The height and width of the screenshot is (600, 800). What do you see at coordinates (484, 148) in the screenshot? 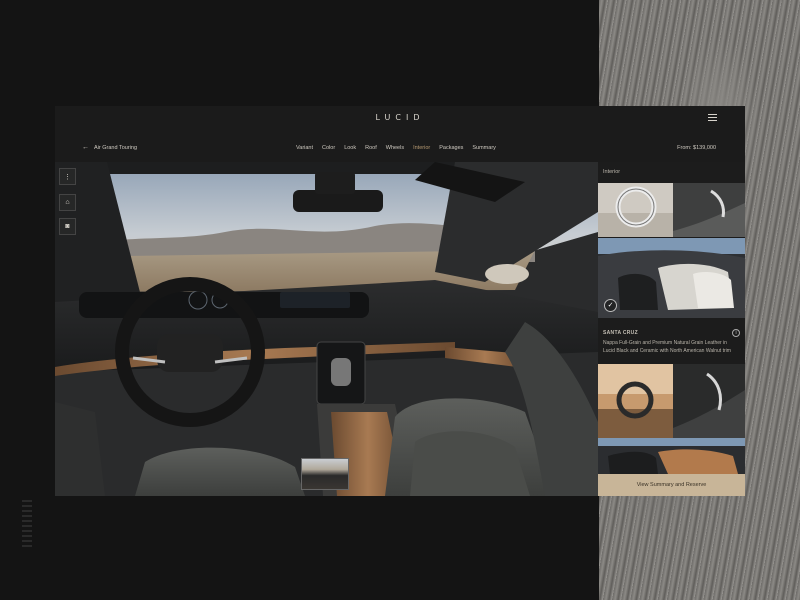
I see `nav-item-summary: Summary` at bounding box center [484, 148].